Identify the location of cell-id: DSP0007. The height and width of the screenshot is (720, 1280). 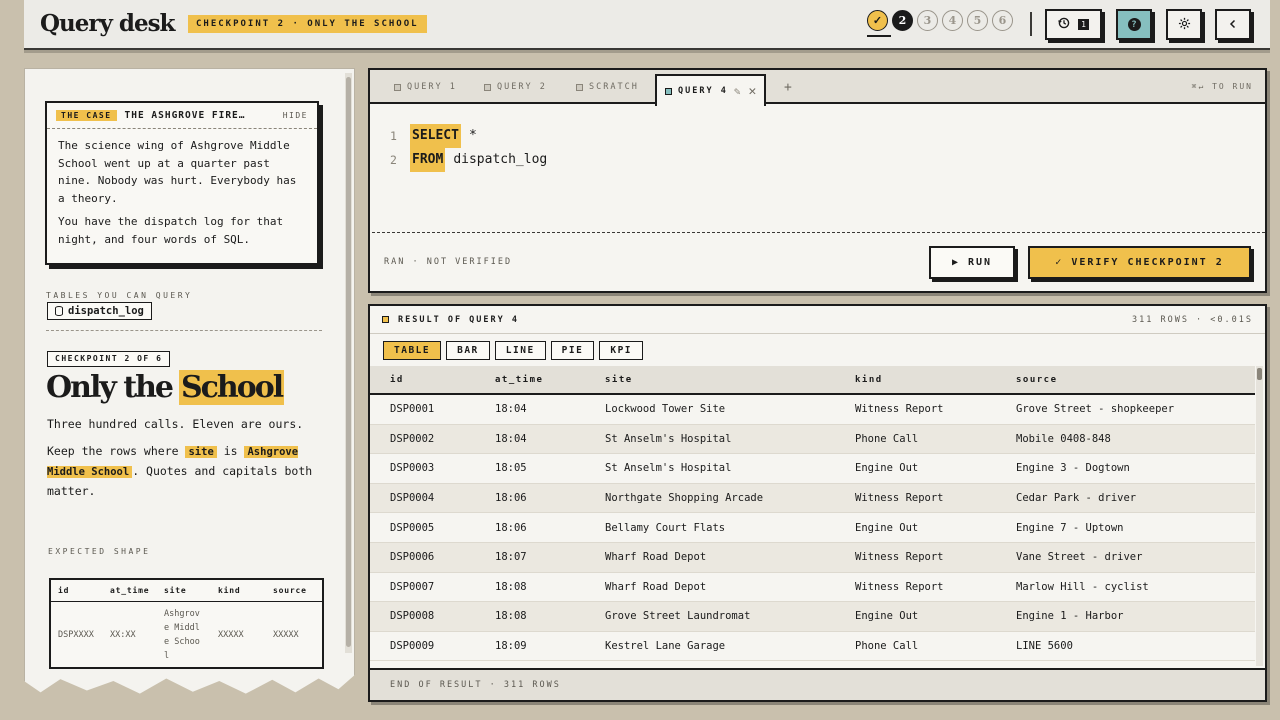
(412, 586).